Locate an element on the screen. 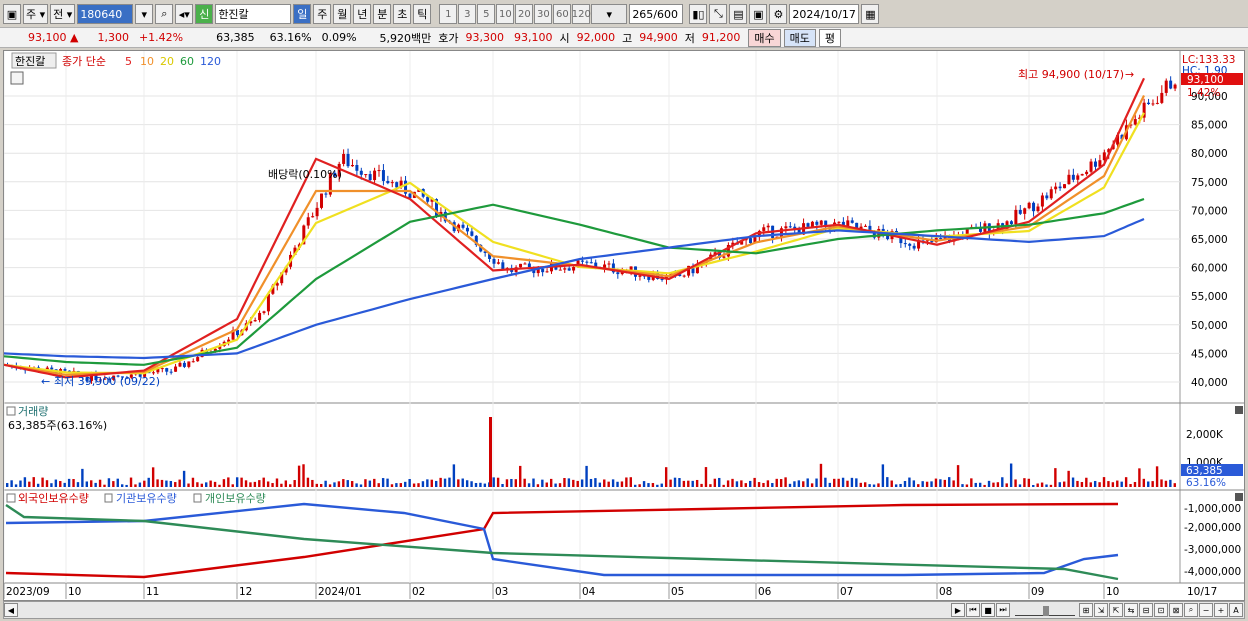 This screenshot has height=621, width=1248. eval-button: 평 is located at coordinates (830, 37).